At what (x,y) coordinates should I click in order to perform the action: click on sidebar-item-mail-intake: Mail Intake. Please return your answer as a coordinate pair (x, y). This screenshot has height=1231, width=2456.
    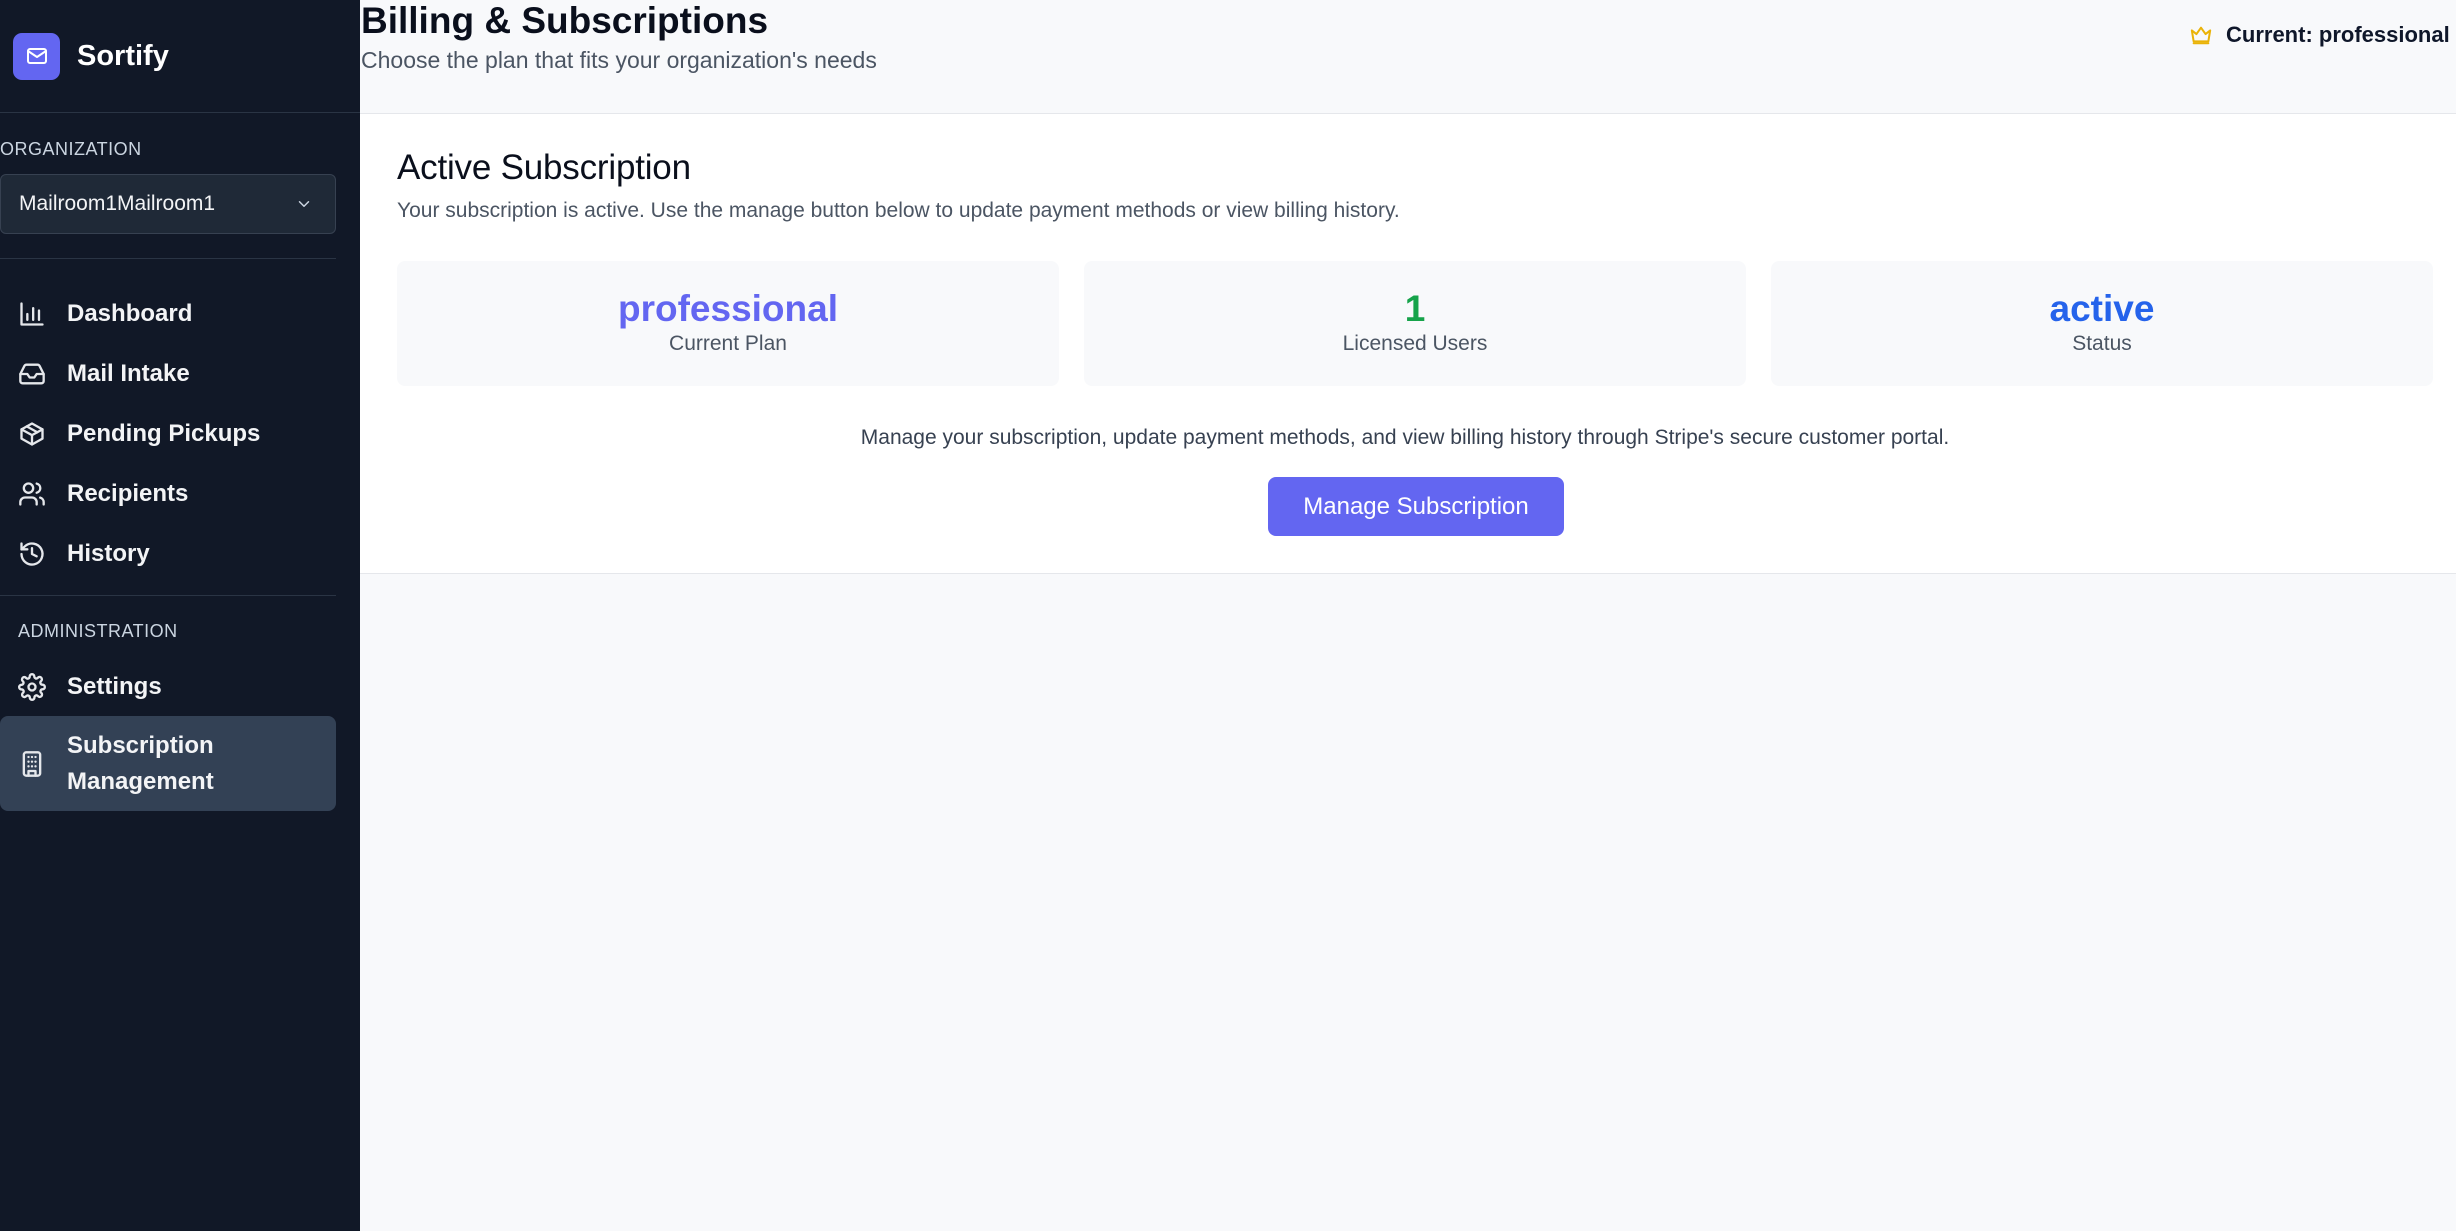
    Looking at the image, I should click on (168, 374).